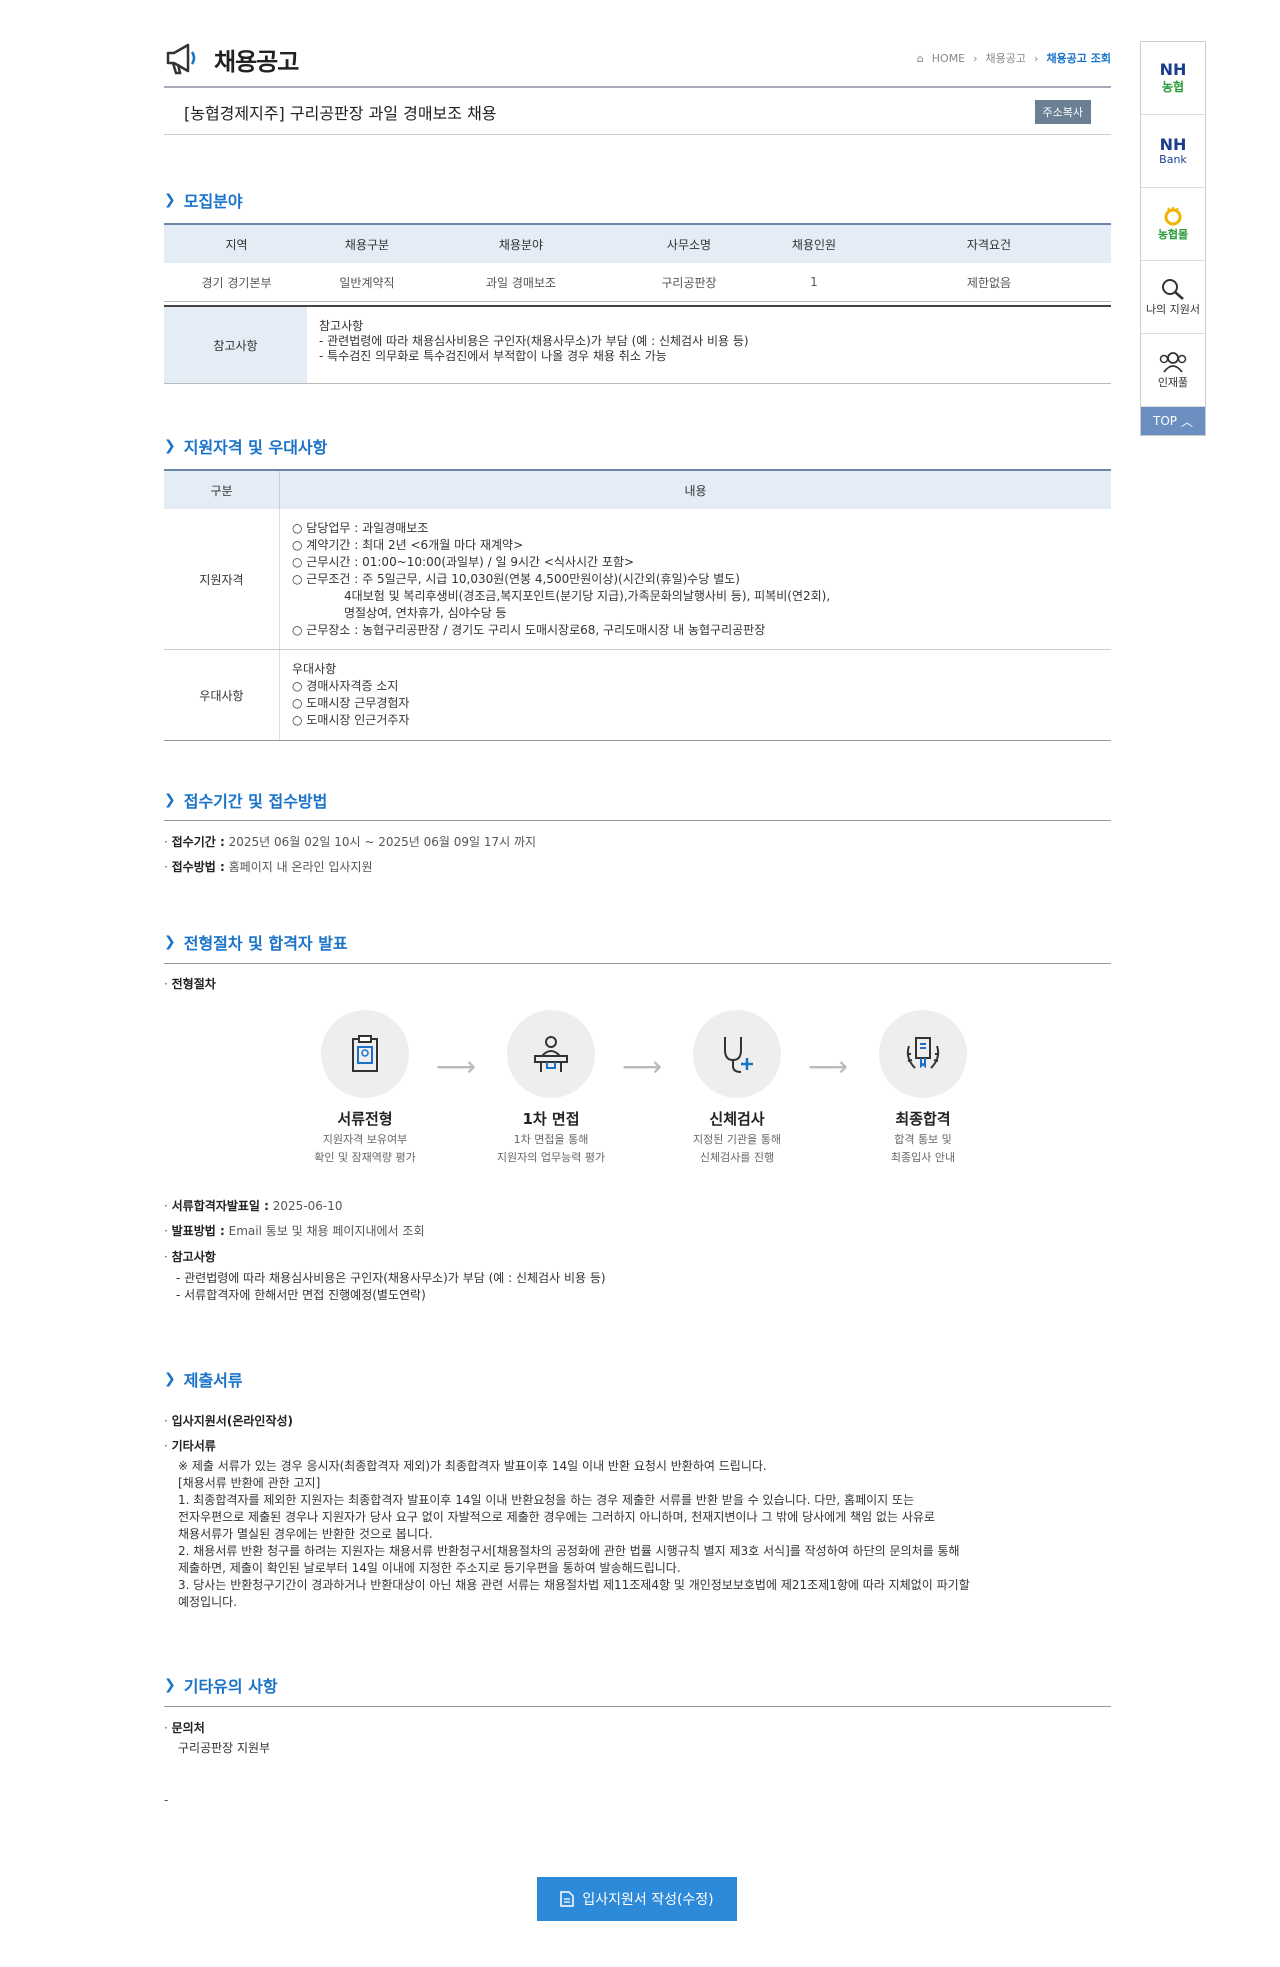  What do you see at coordinates (521, 243) in the screenshot?
I see `col-header: 채용분야` at bounding box center [521, 243].